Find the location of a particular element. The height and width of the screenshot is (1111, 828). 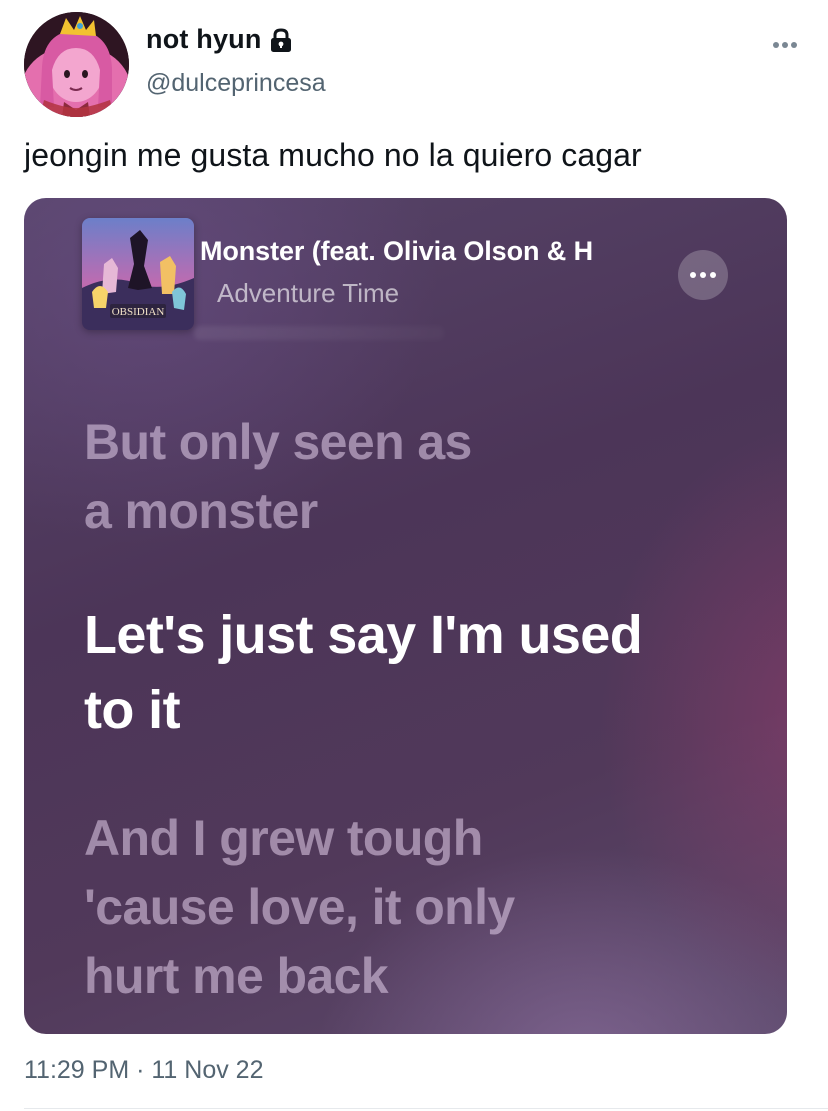

more-options-icon is located at coordinates (785, 45).